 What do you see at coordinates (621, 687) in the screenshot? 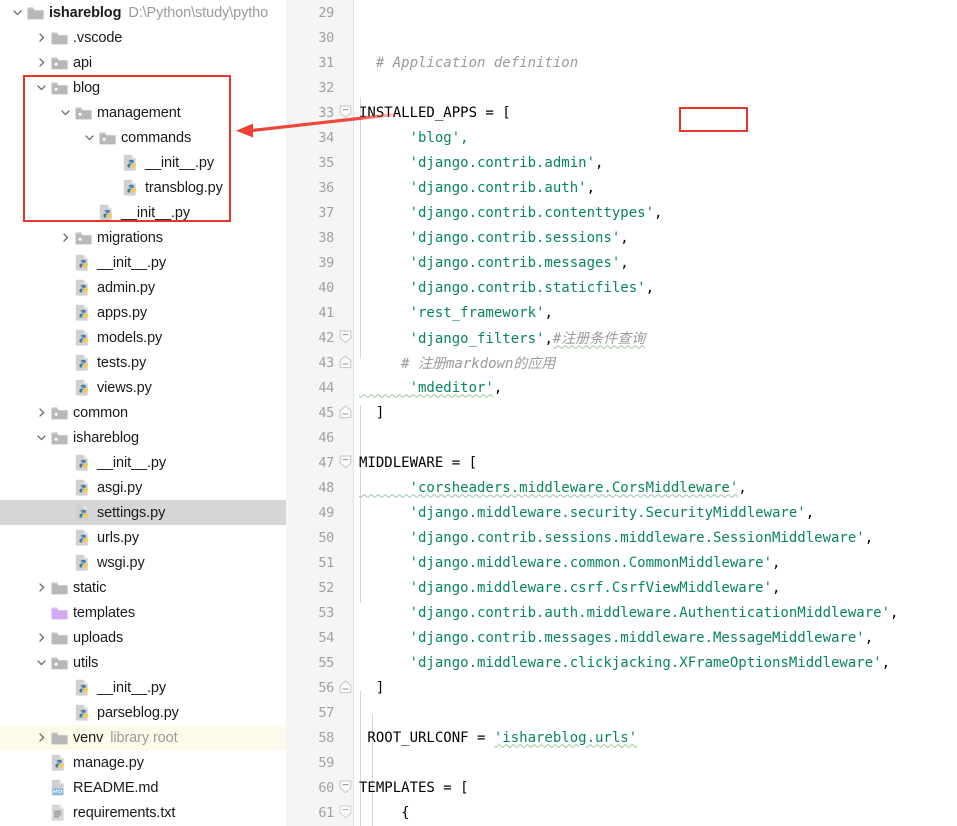
I see `code-line: 56 ]` at bounding box center [621, 687].